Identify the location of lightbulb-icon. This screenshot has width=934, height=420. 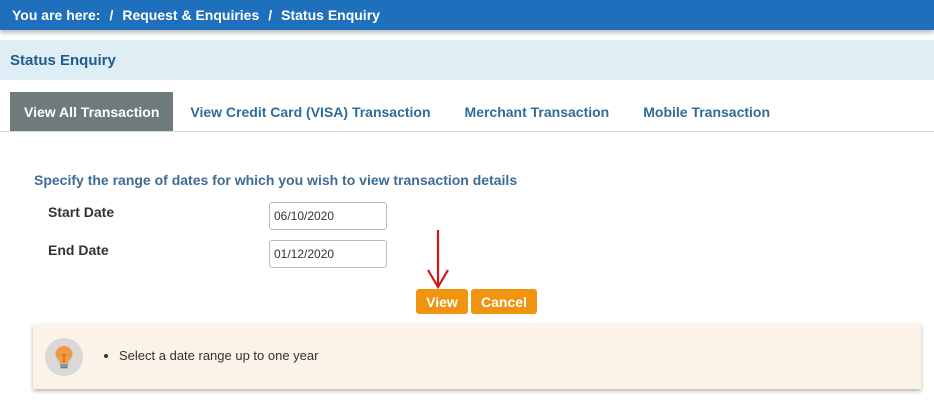
(64, 357).